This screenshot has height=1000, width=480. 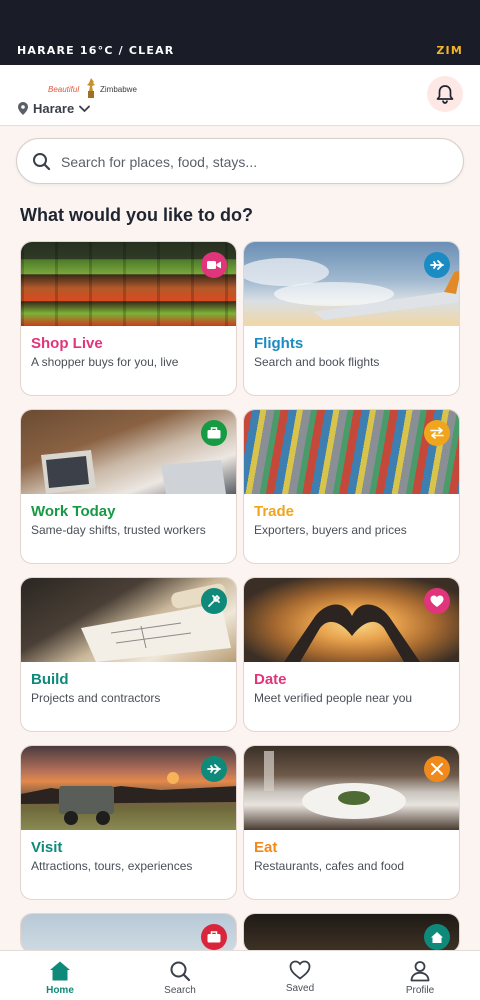 I want to click on search-input, so click(x=251, y=162).